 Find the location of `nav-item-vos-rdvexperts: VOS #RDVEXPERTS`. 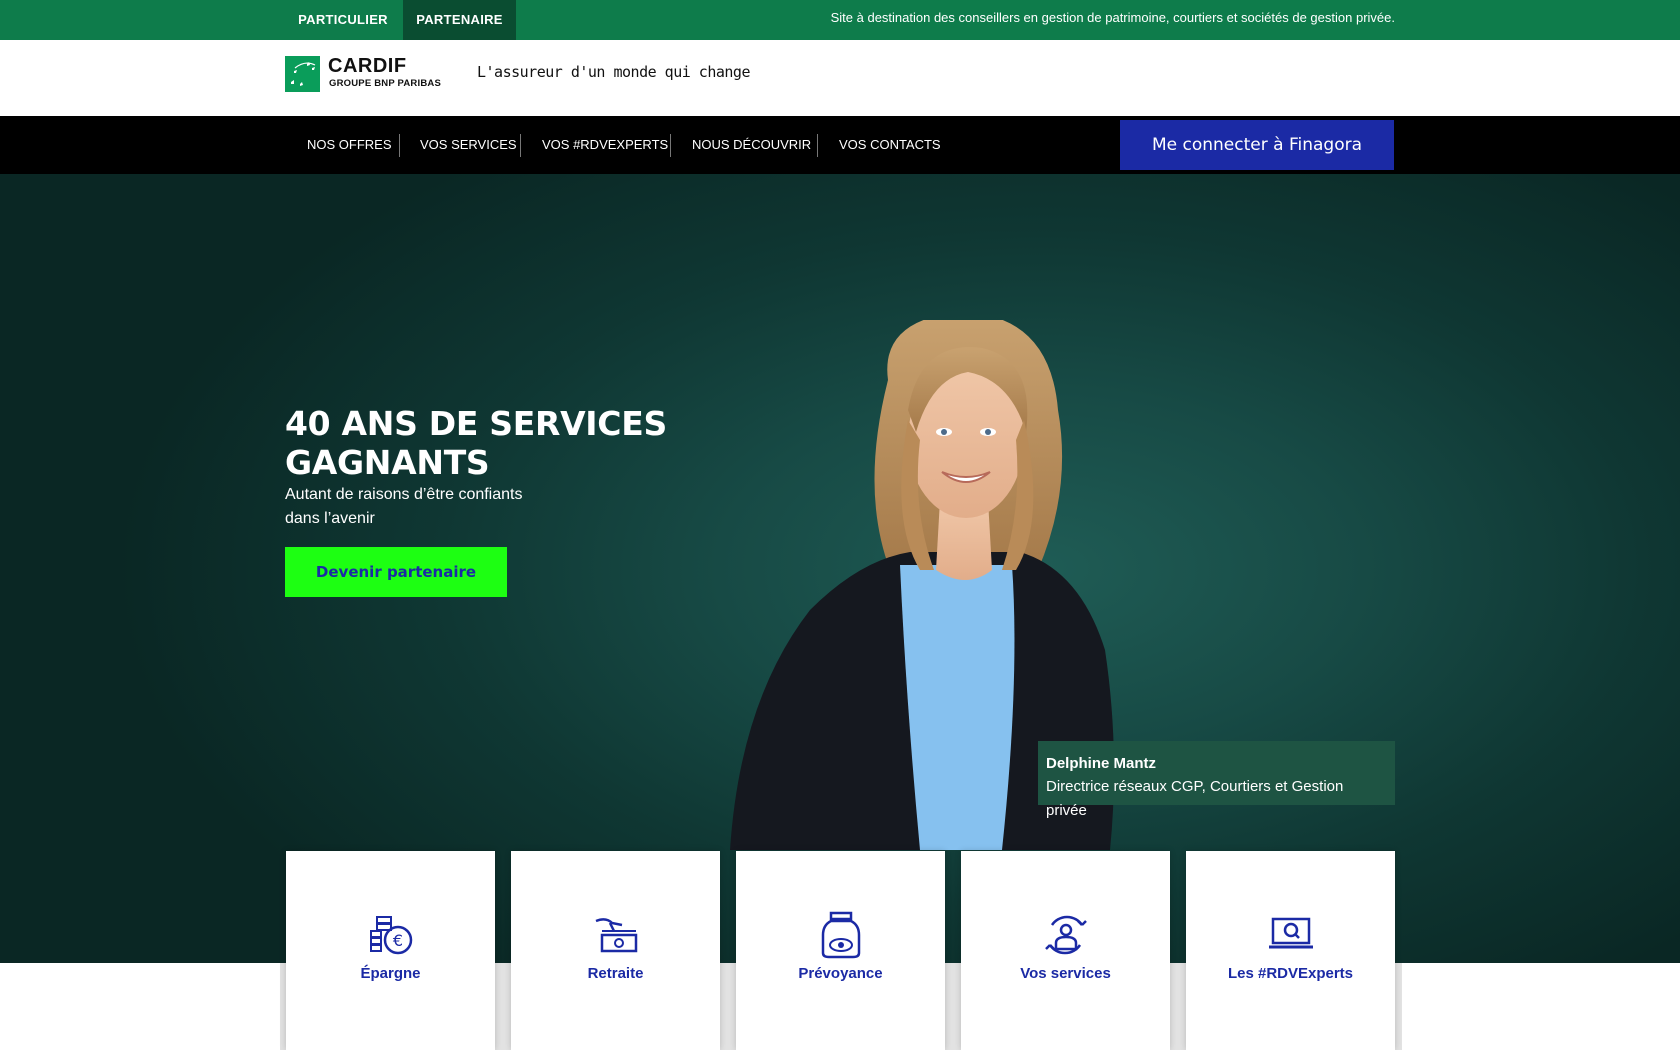

nav-item-vos-rdvexperts: VOS #RDVEXPERTS is located at coordinates (605, 145).